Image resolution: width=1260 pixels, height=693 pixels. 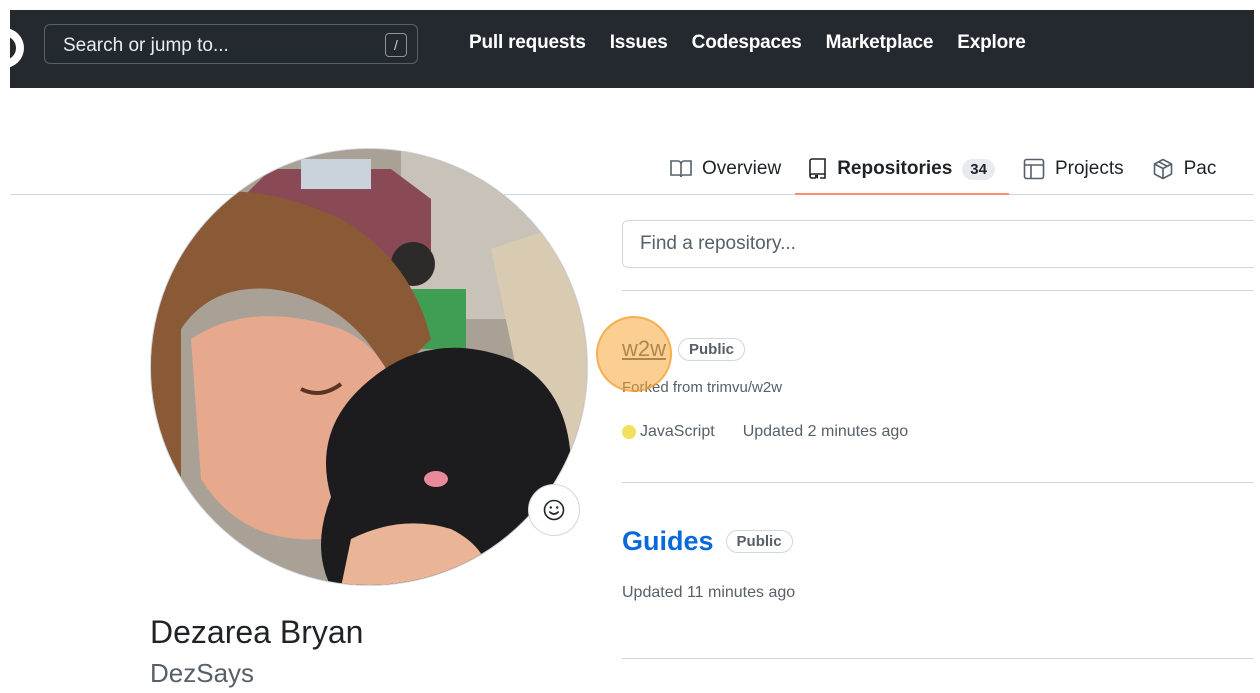 I want to click on tab-packages-label: Pac, so click(x=1200, y=168).